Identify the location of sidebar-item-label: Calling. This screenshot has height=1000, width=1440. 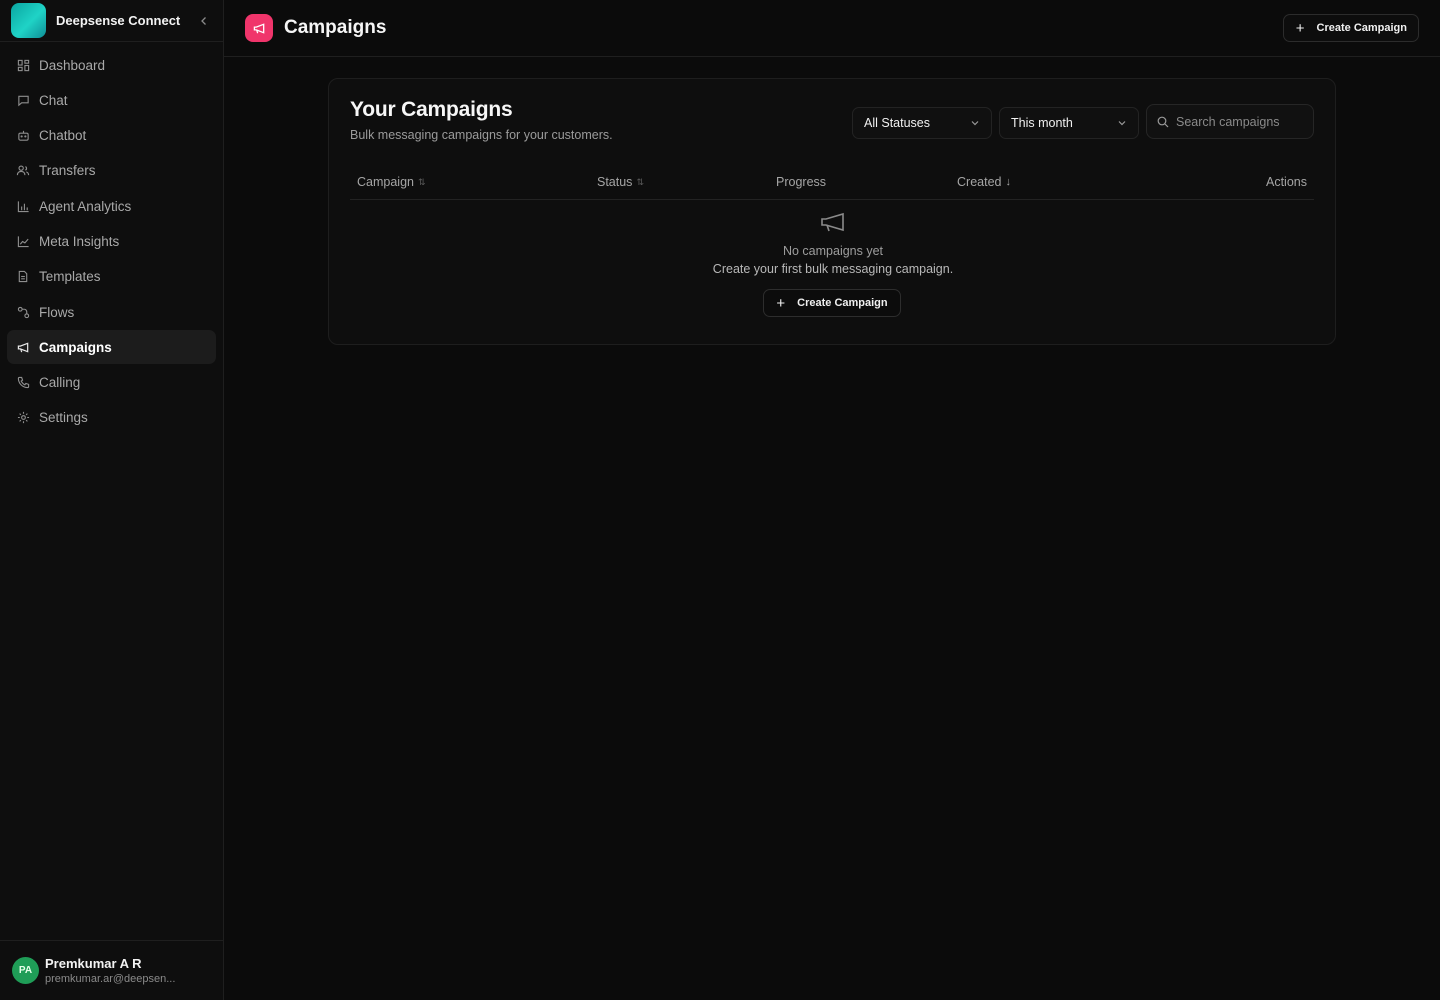
(60, 383).